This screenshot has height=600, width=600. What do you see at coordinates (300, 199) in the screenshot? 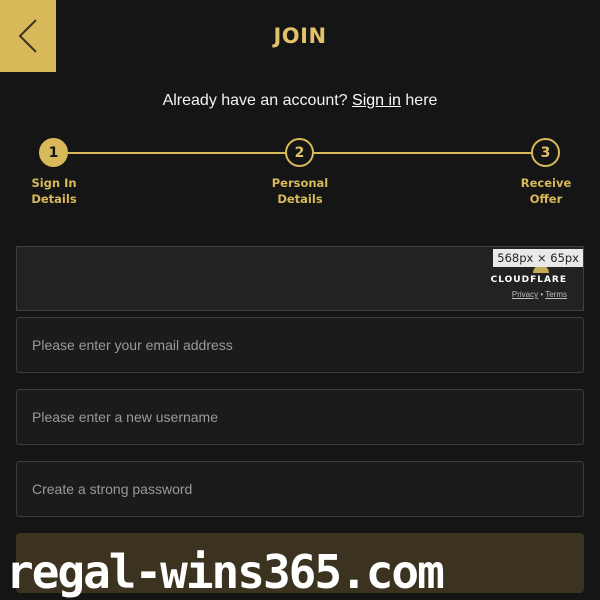
I see `step-2-label-line2: Details` at bounding box center [300, 199].